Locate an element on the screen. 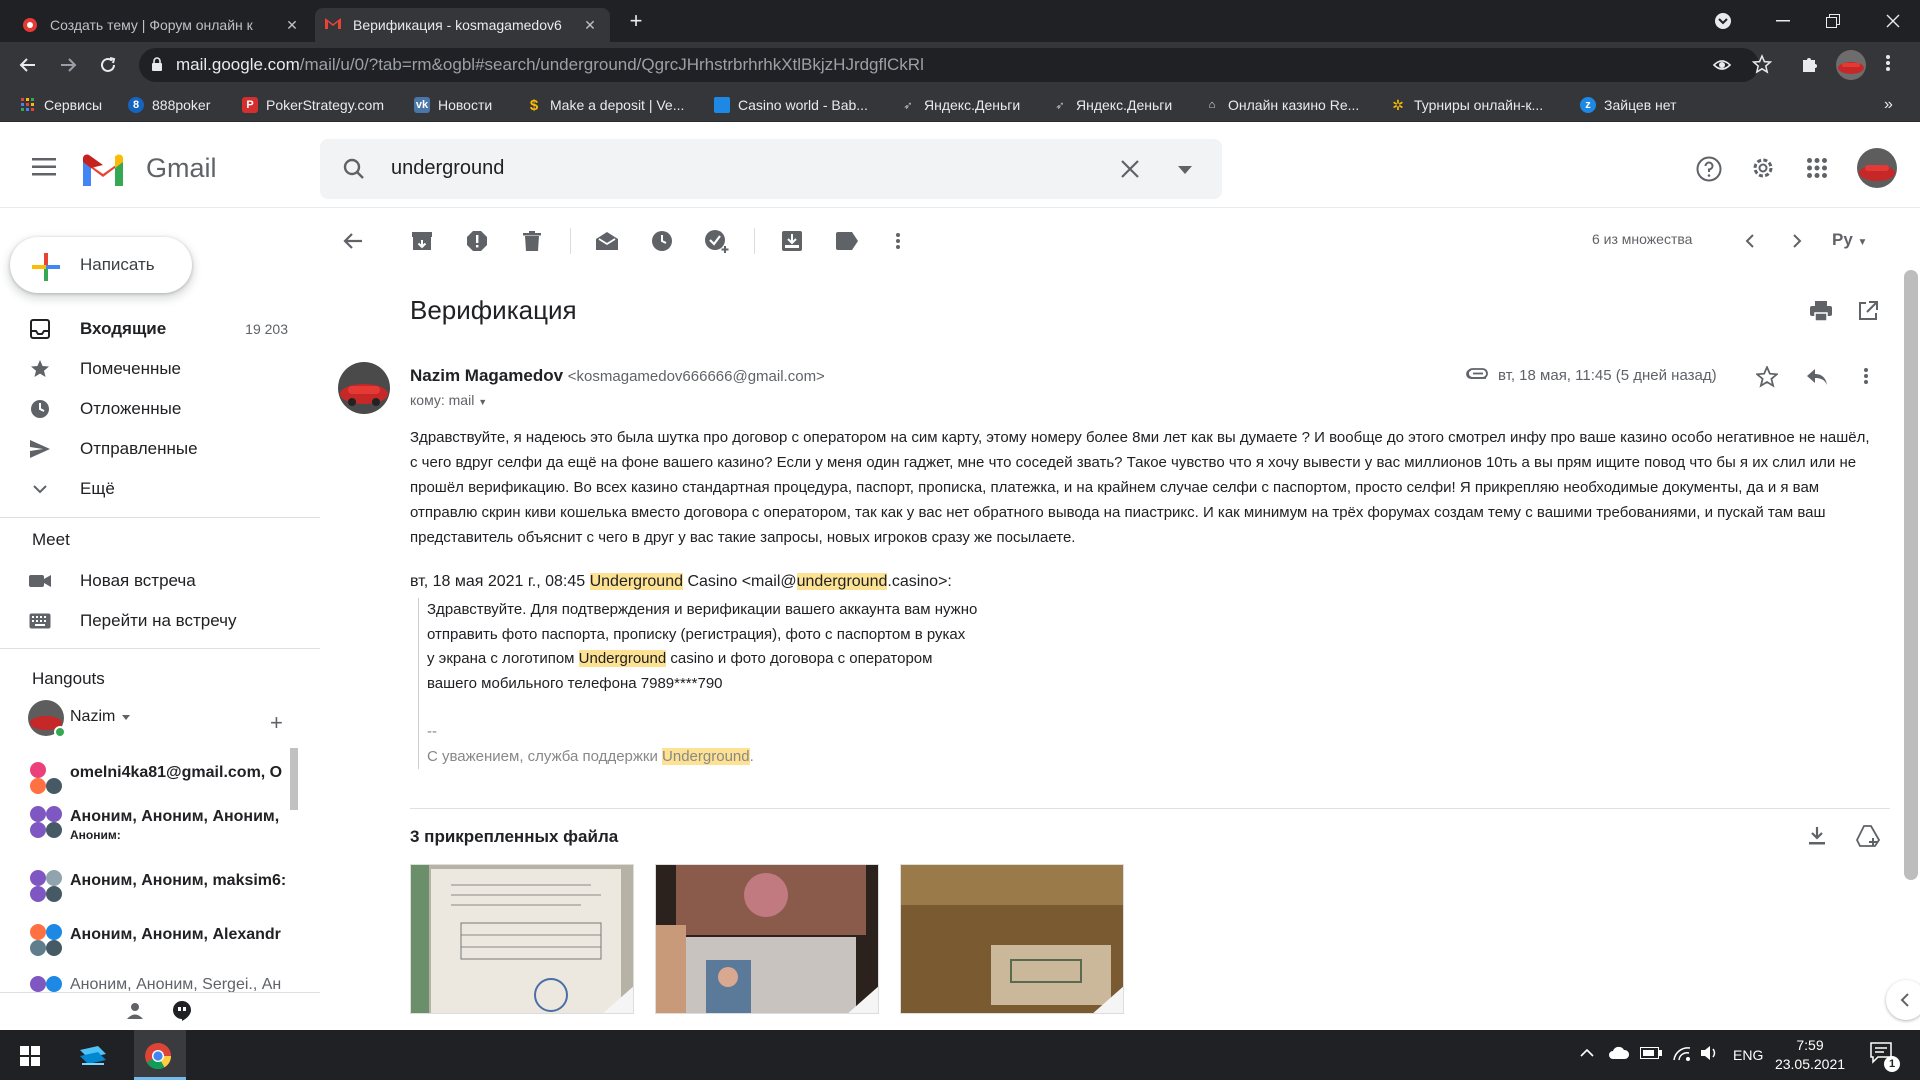 The image size is (1920, 1080). add-to-tasks-icon is located at coordinates (717, 241).